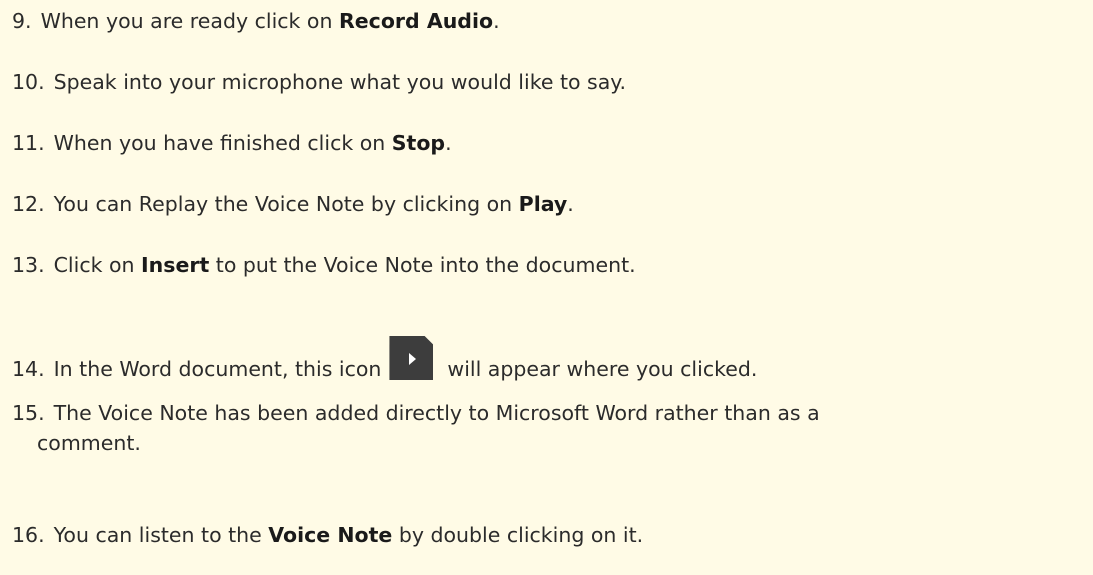 The height and width of the screenshot is (575, 1093). Describe the element at coordinates (217, 369) in the screenshot. I see `step-text: In the Word document, this icon` at that location.